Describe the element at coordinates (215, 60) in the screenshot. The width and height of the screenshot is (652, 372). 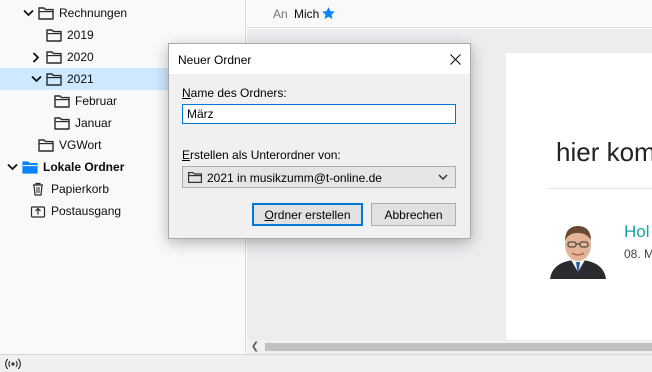
I see `dialog-title: Neuer Ordner` at that location.